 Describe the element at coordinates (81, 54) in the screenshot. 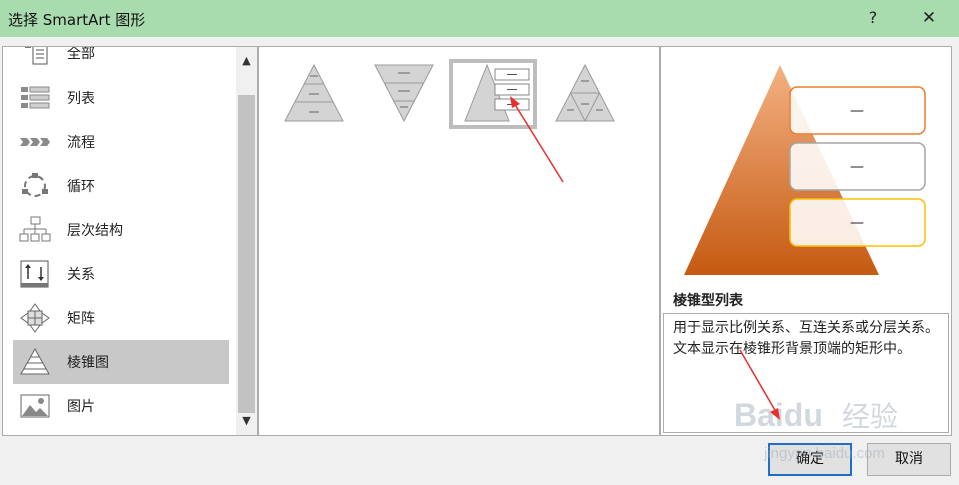

I see `category-label: 全部` at that location.